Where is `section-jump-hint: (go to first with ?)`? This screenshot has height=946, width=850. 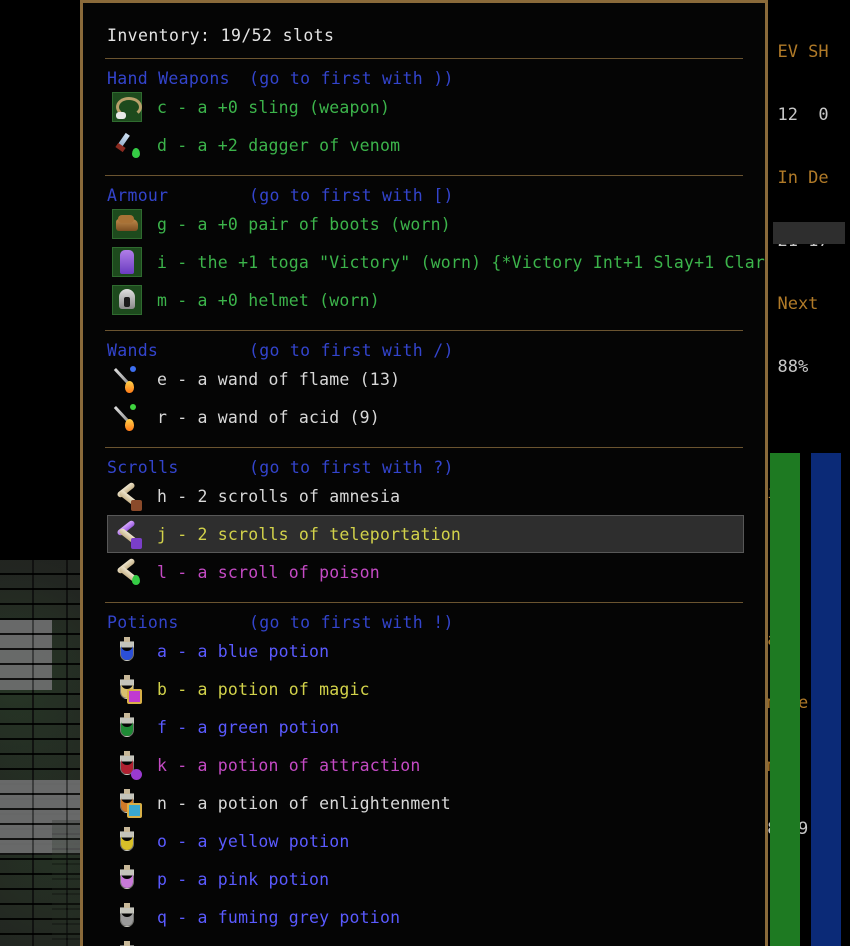
section-jump-hint: (go to first with ?) is located at coordinates (351, 467).